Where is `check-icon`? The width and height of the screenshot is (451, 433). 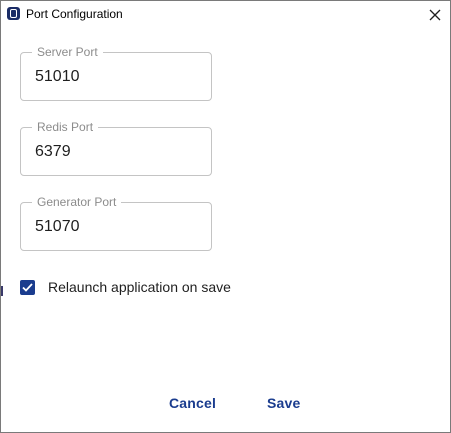 check-icon is located at coordinates (27, 287).